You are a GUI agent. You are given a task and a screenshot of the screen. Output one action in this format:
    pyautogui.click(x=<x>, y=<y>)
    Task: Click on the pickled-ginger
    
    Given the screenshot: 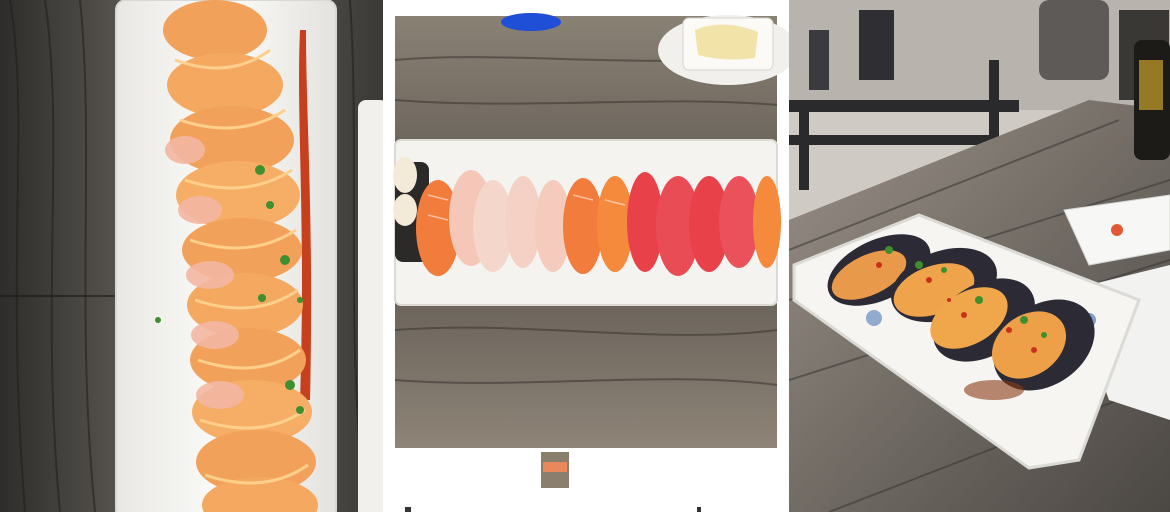 What is the action you would take?
    pyautogui.click(x=726, y=42)
    